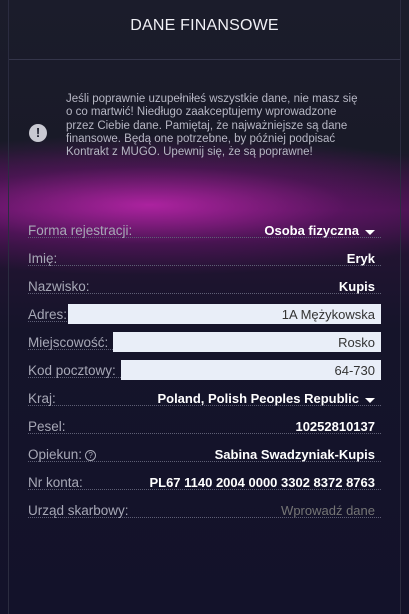 This screenshot has height=614, width=409. Describe the element at coordinates (91, 455) in the screenshot. I see `question-circle-icon: ?` at that location.